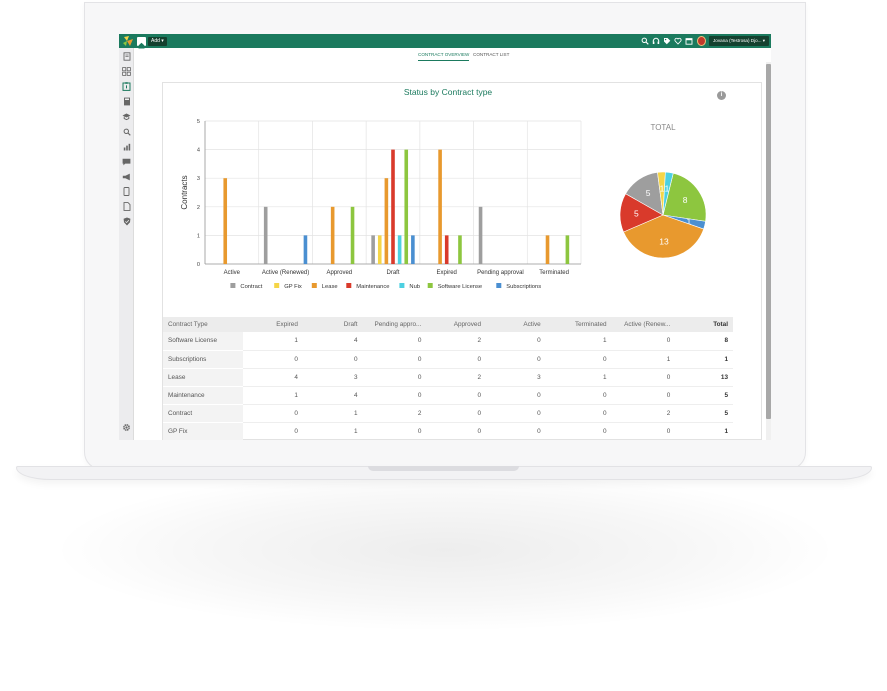 This screenshot has height=691, width=887. What do you see at coordinates (126, 206) in the screenshot?
I see `file-icon` at bounding box center [126, 206].